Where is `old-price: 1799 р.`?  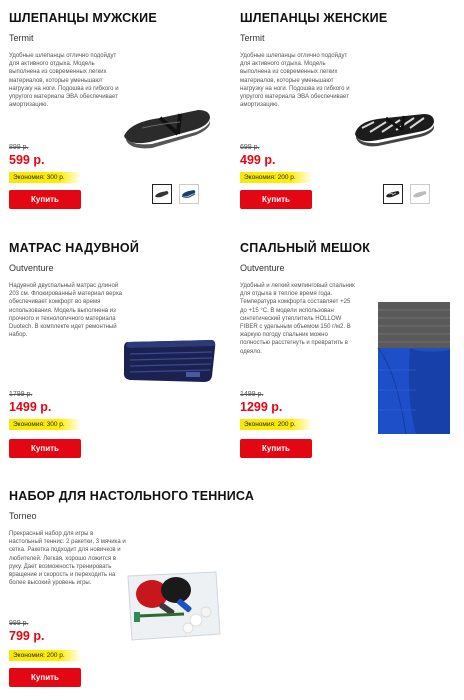 old-price: 1799 р. is located at coordinates (21, 394).